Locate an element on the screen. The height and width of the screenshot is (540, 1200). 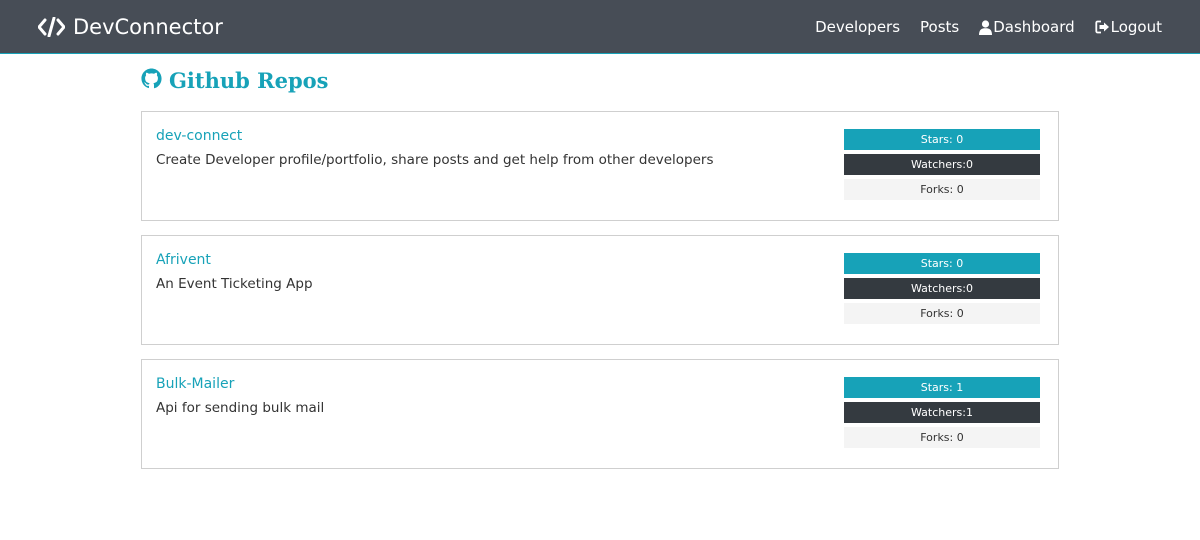
github-icon is located at coordinates (151, 80).